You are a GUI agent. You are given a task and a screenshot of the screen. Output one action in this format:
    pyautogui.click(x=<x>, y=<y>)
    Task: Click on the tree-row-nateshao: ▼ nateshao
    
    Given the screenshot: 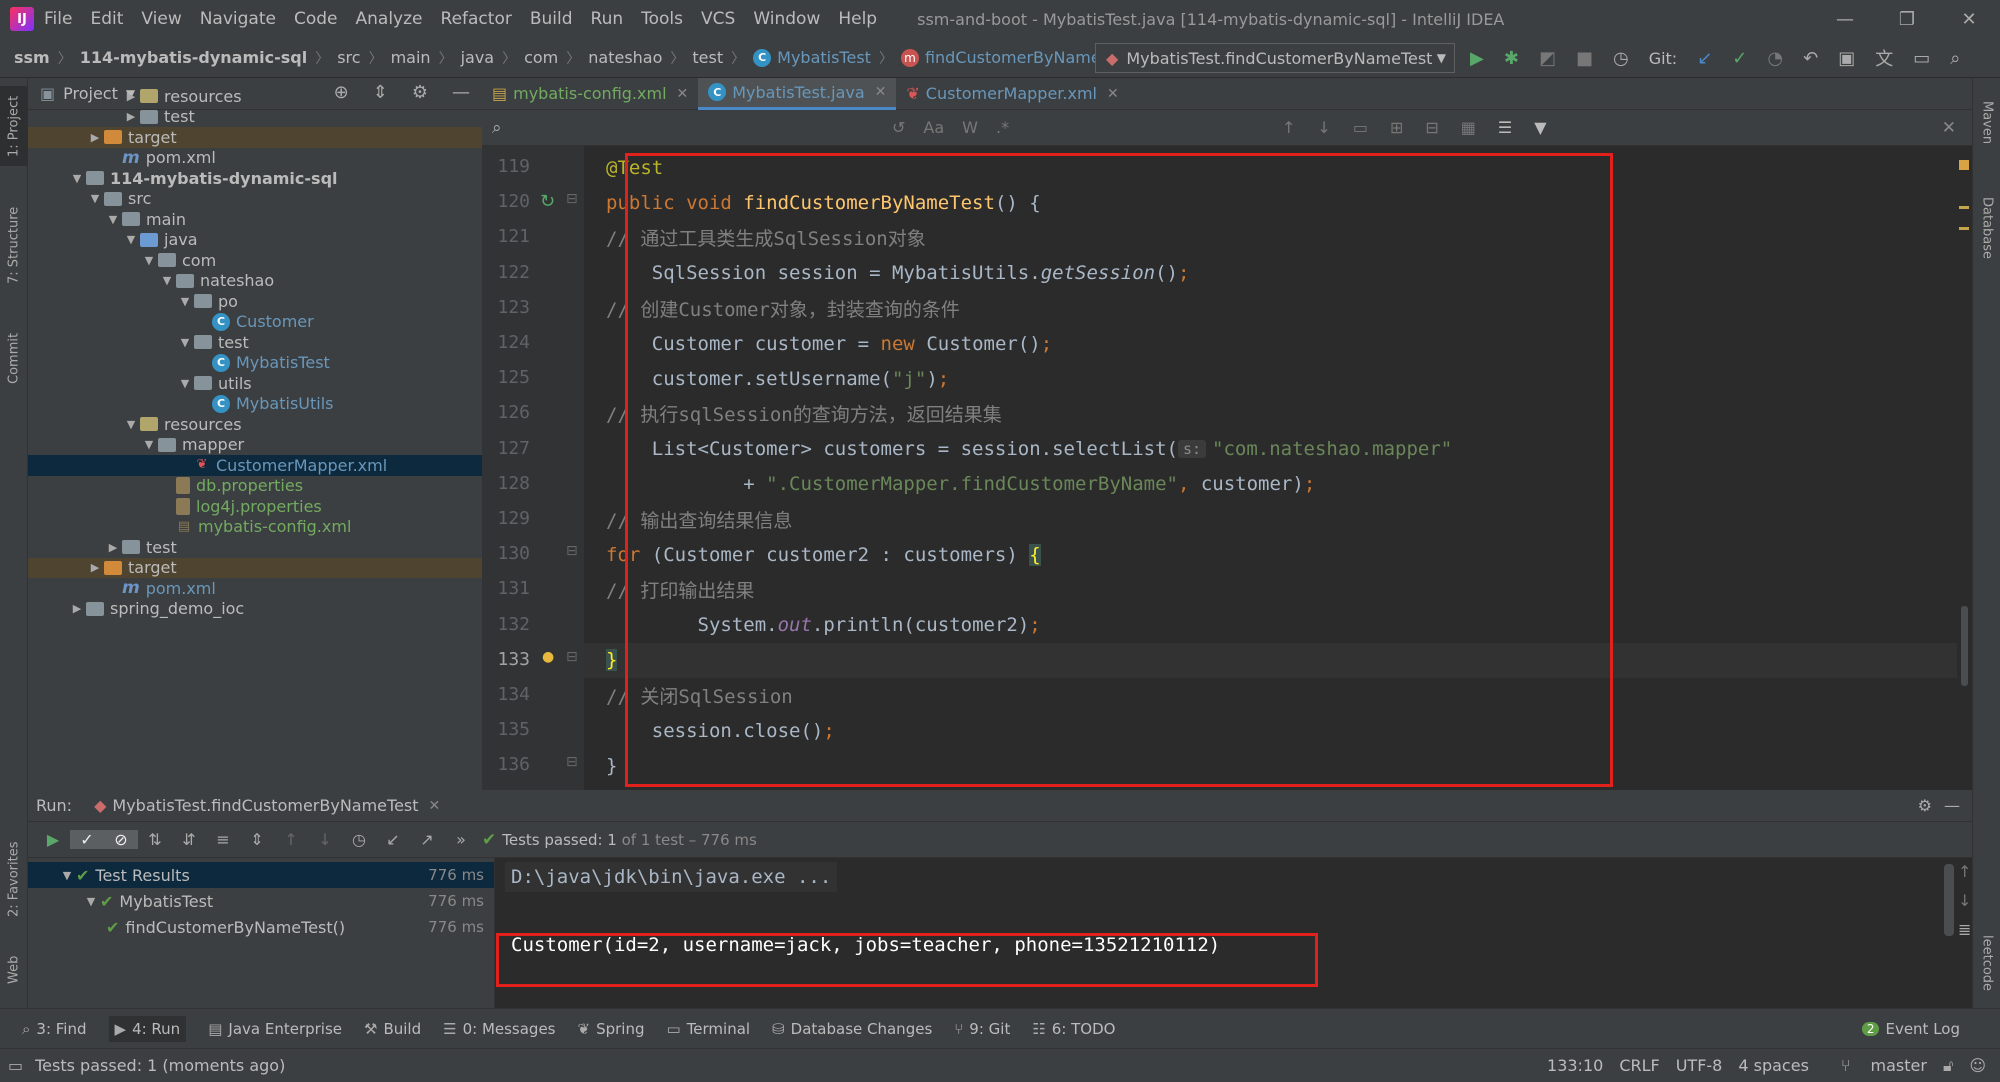 What is the action you would take?
    pyautogui.click(x=255, y=281)
    